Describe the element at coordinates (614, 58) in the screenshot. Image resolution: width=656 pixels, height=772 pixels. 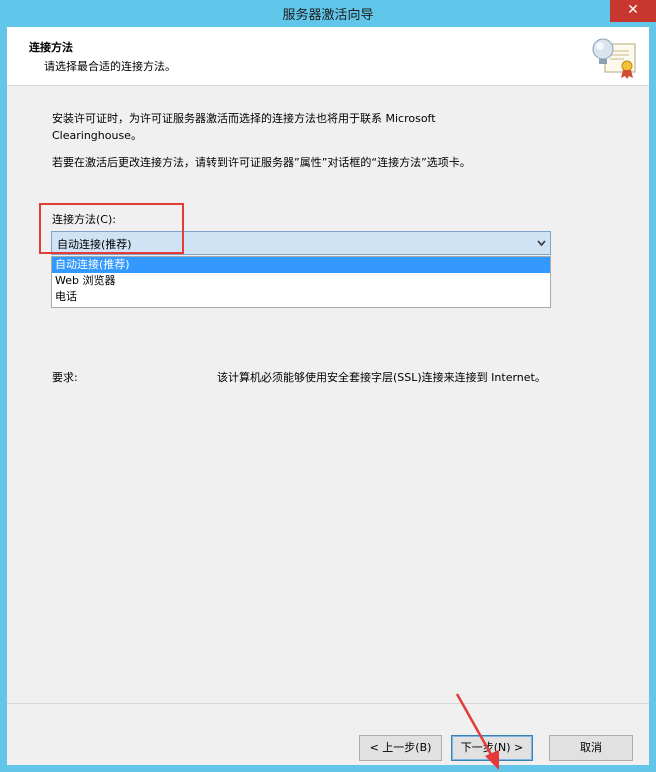
I see `certificate-icon` at that location.